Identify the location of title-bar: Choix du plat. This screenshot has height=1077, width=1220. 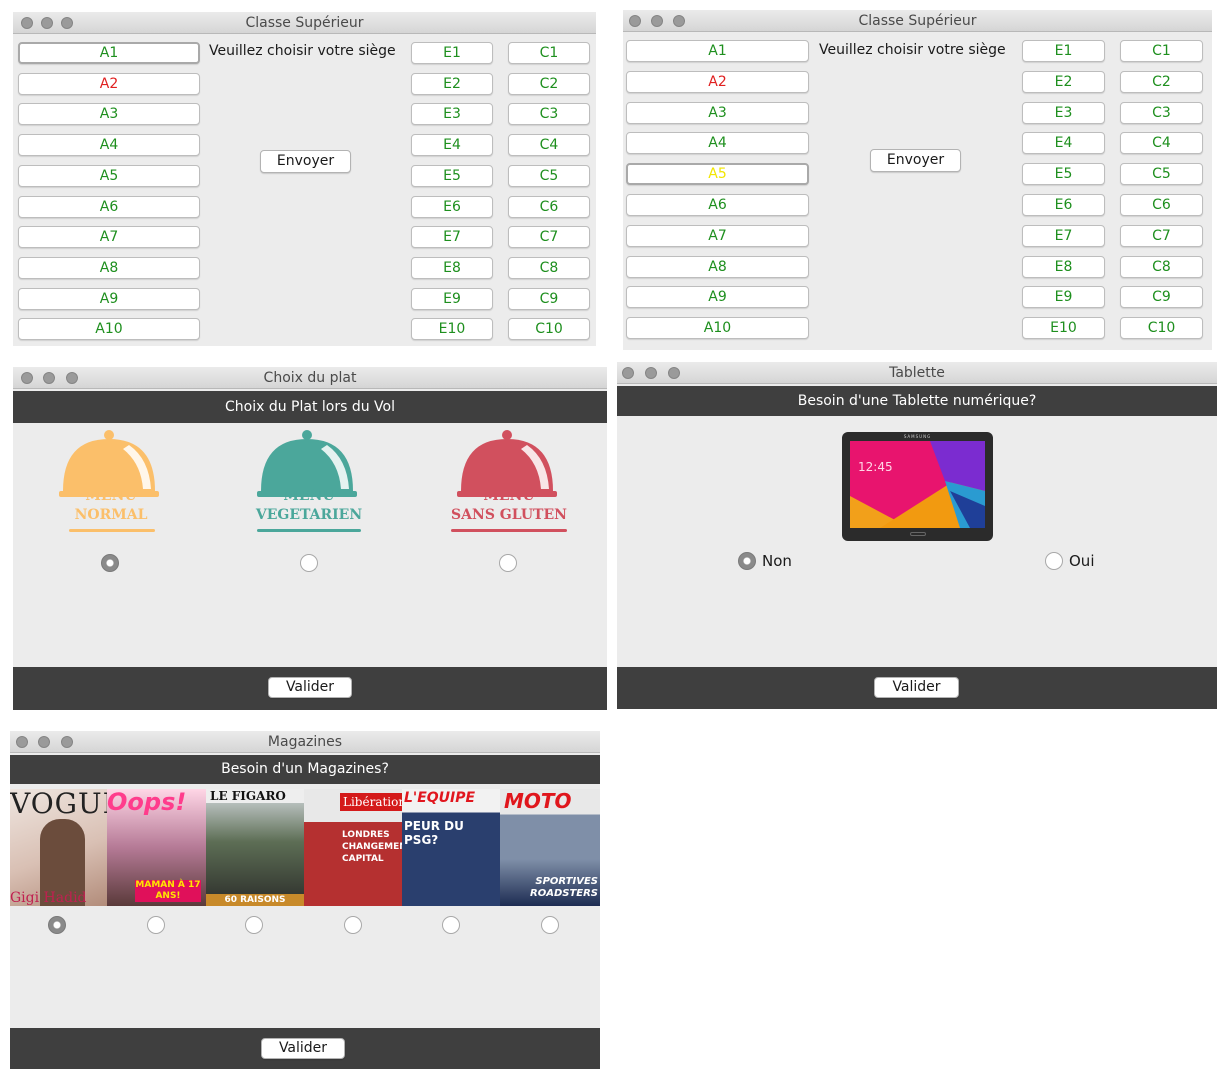
(310, 378).